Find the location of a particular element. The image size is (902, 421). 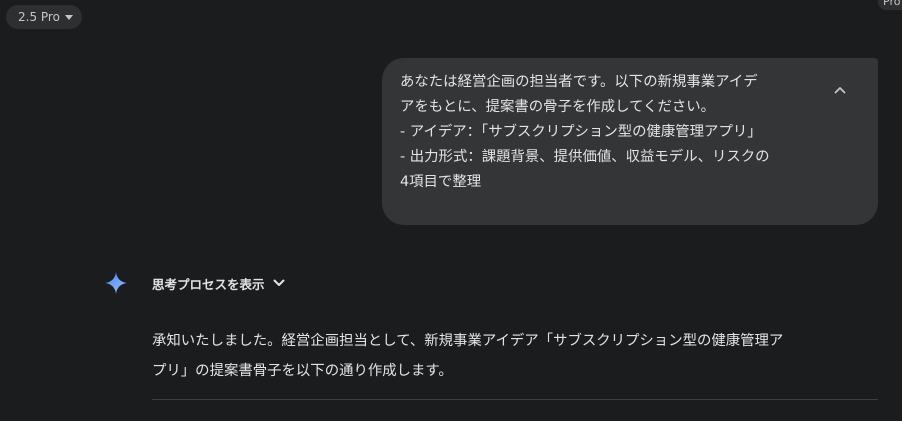

show-thinking-toggle: 思考プロセスを表示 is located at coordinates (218, 283).